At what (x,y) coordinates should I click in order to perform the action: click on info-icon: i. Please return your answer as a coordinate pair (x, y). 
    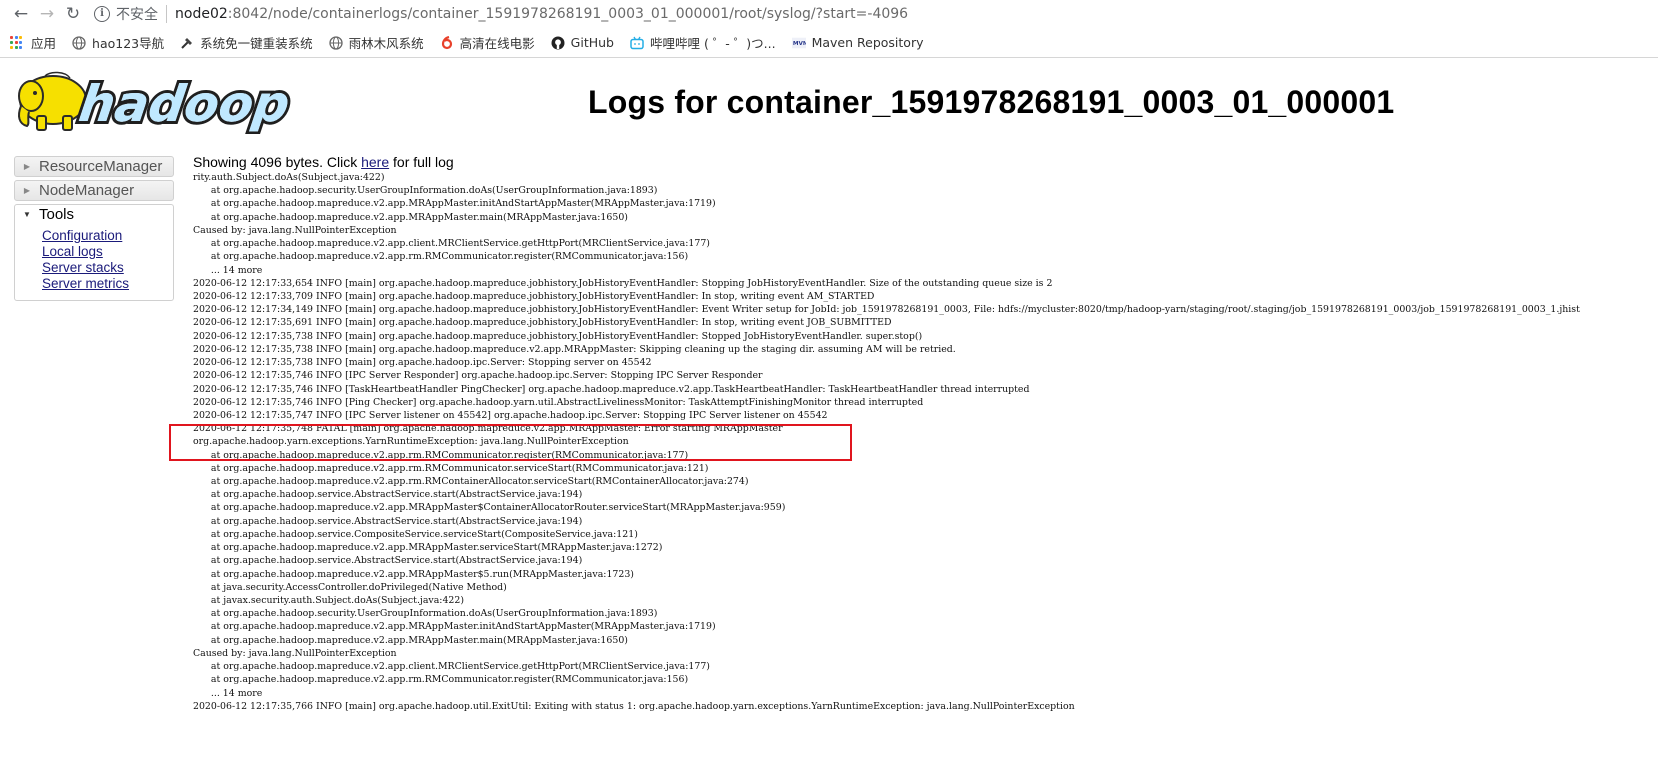
    Looking at the image, I should click on (102, 14).